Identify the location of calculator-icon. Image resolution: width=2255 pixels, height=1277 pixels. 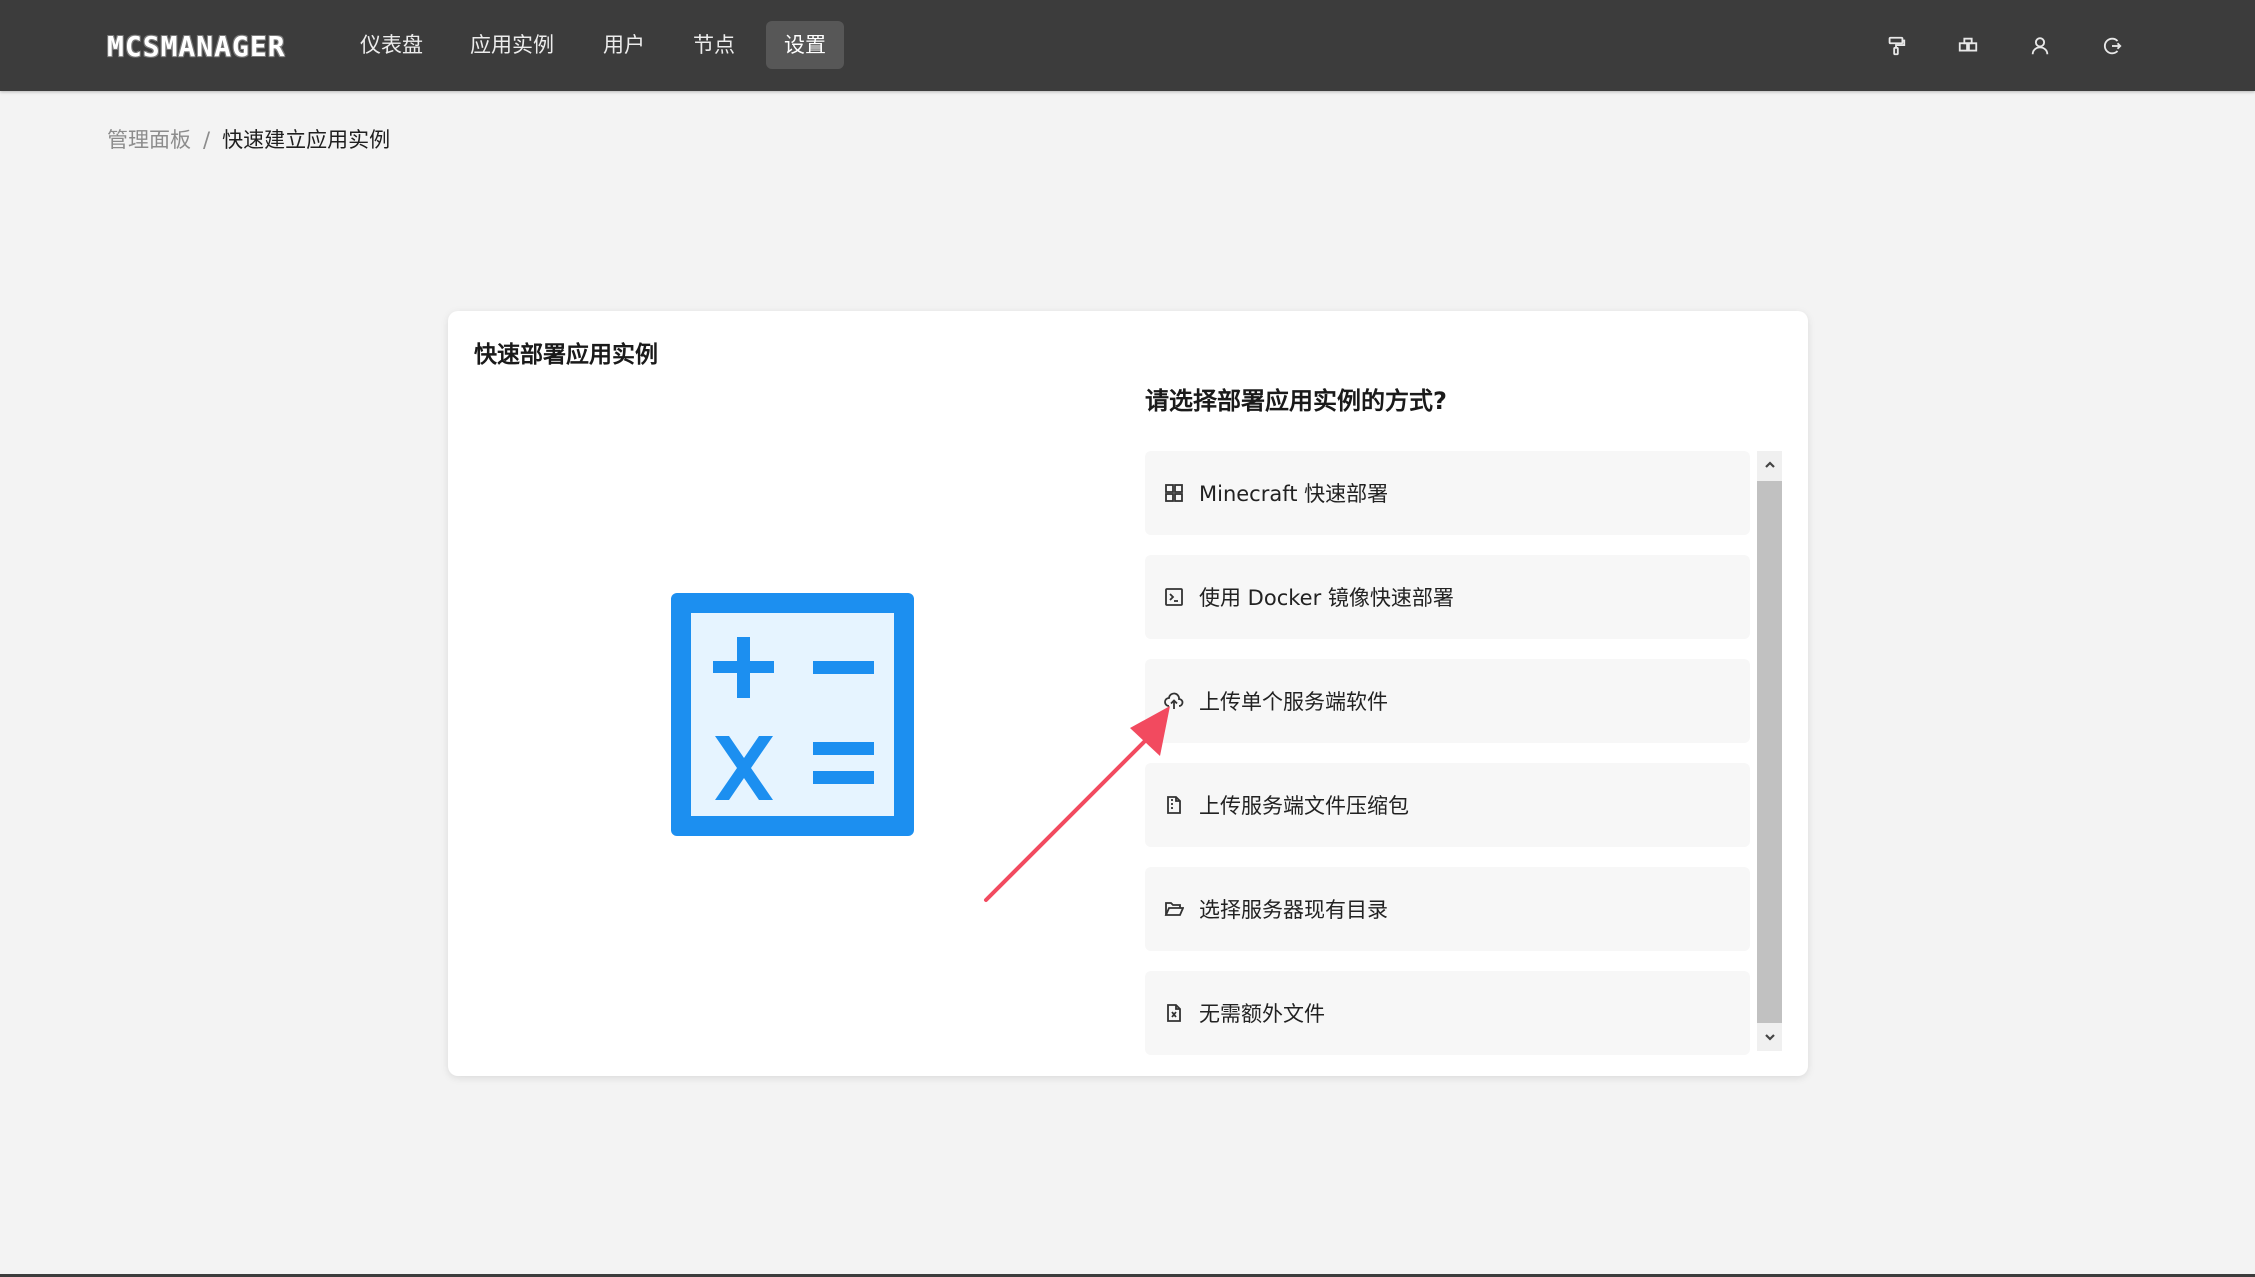
(792, 714).